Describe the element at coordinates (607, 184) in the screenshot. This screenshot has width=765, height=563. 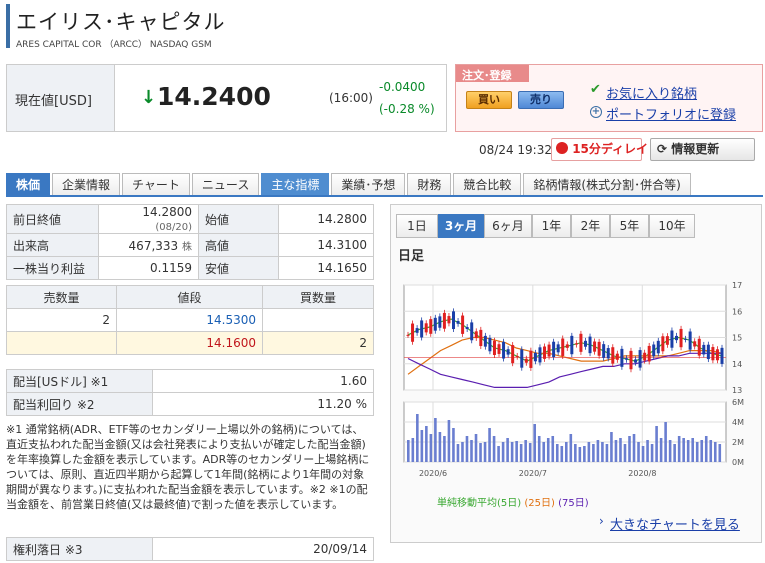
I see `tab-stock-info: 銘柄情報(株式分割･併合等)` at that location.